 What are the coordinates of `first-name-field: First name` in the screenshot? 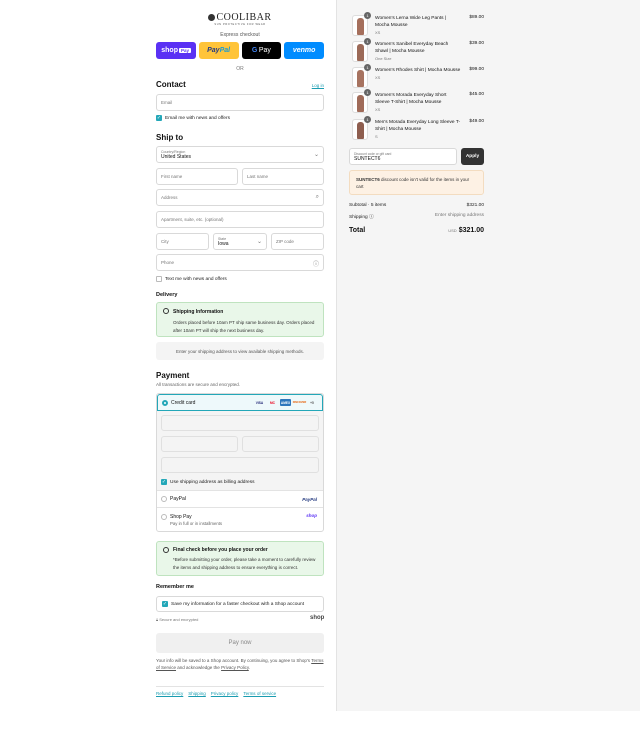 It's located at (197, 176).